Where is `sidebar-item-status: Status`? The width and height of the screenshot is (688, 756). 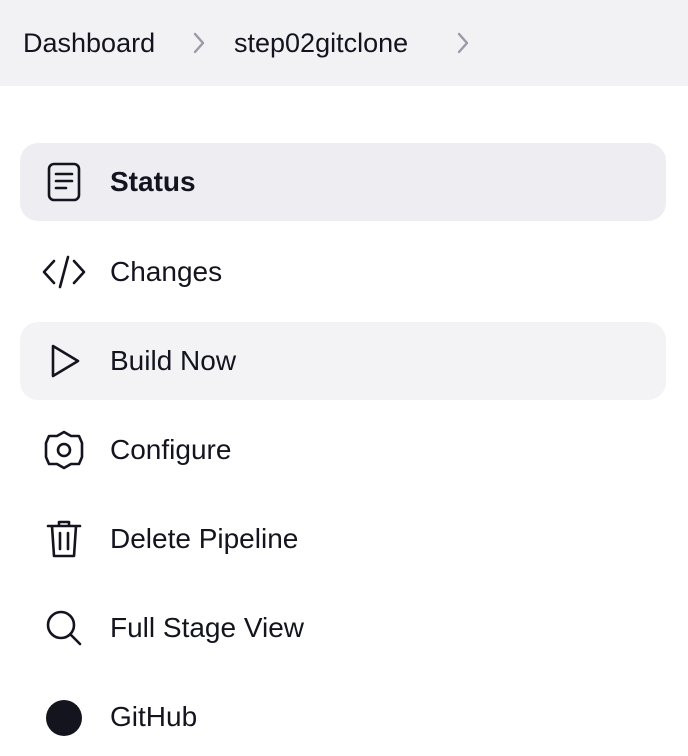
sidebar-item-status: Status is located at coordinates (343, 182).